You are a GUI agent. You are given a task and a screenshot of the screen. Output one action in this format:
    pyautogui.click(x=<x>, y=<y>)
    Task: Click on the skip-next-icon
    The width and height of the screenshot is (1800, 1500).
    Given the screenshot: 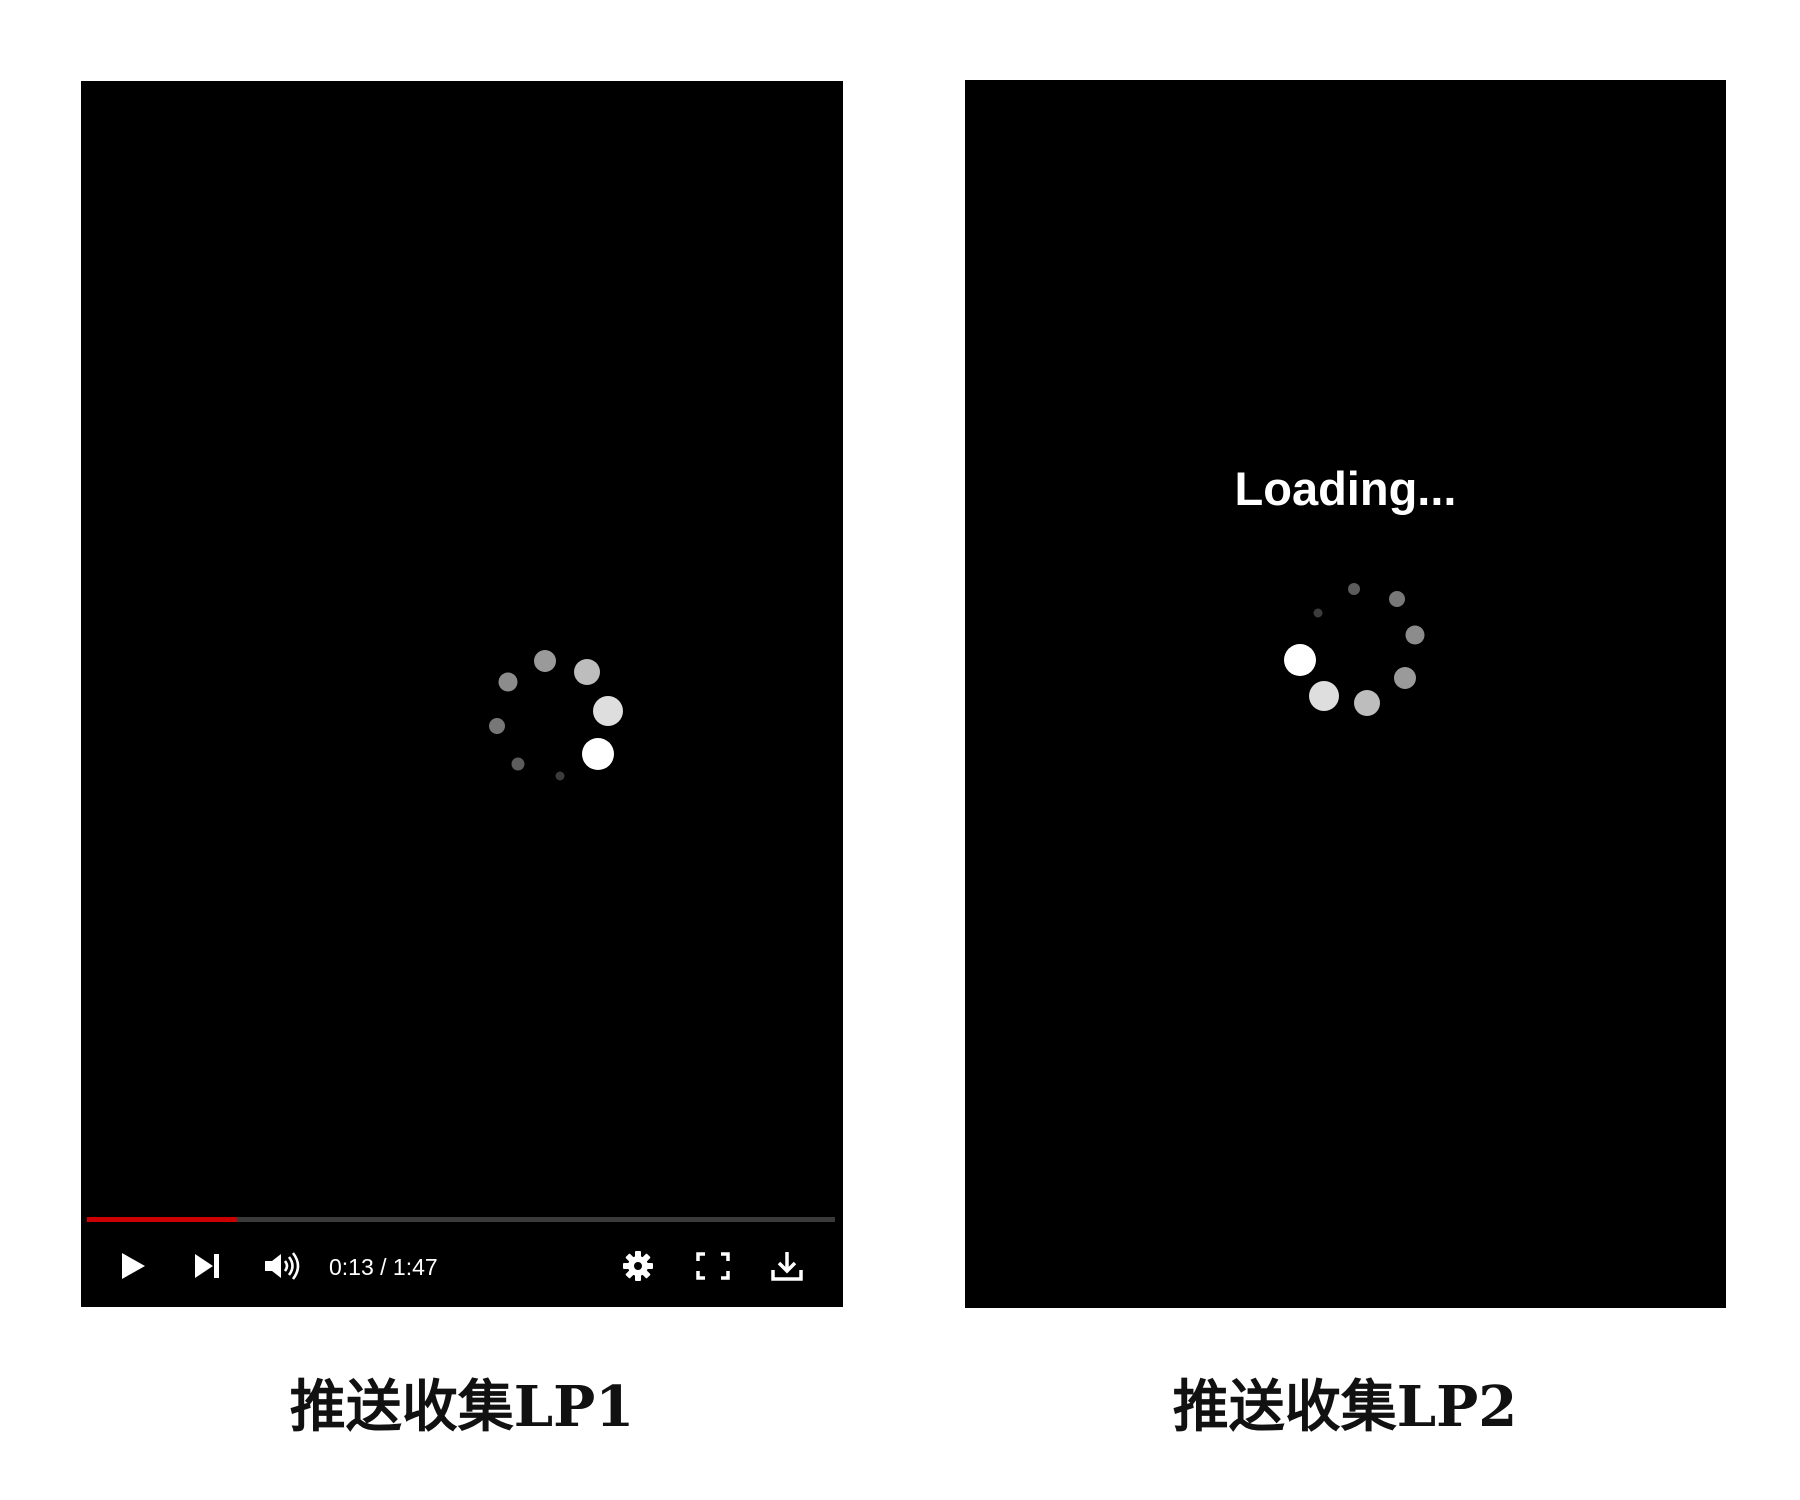 What is the action you would take?
    pyautogui.click(x=207, y=1266)
    